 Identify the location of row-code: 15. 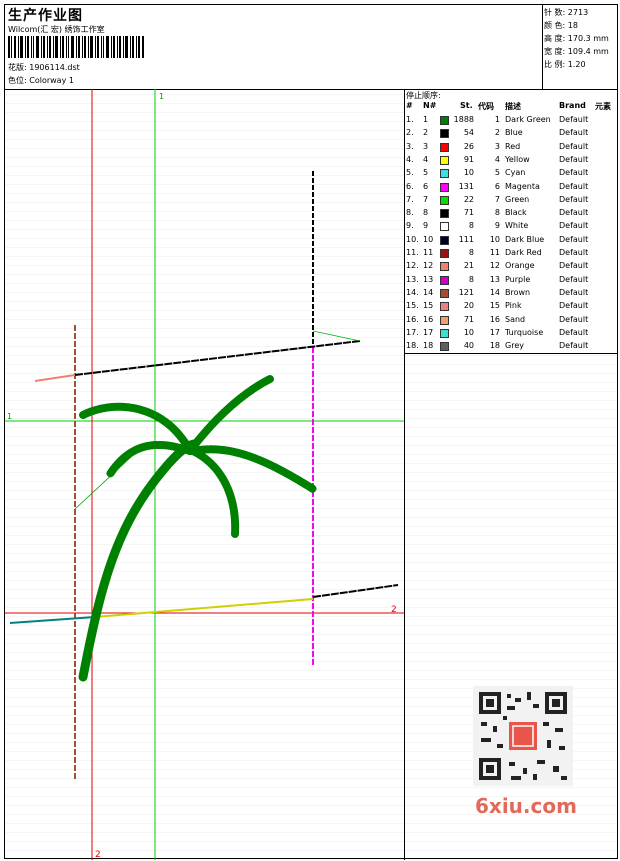
(494, 306).